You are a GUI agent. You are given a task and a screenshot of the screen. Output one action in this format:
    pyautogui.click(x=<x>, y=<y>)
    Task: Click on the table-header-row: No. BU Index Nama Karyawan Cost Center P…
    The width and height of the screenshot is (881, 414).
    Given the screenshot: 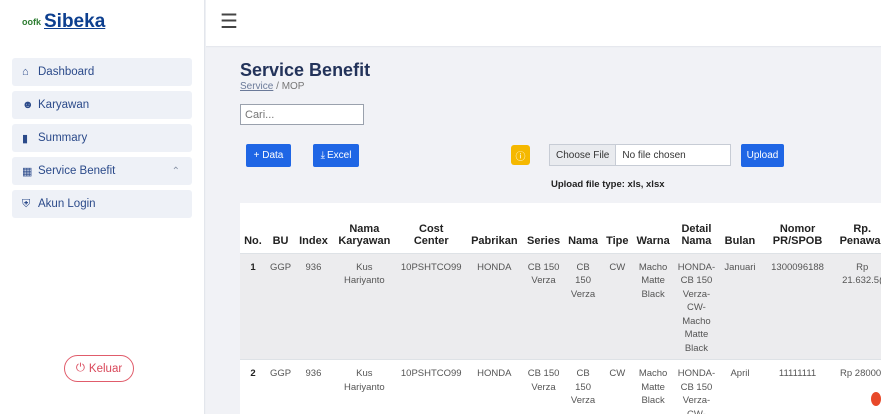 What is the action you would take?
    pyautogui.click(x=560, y=228)
    